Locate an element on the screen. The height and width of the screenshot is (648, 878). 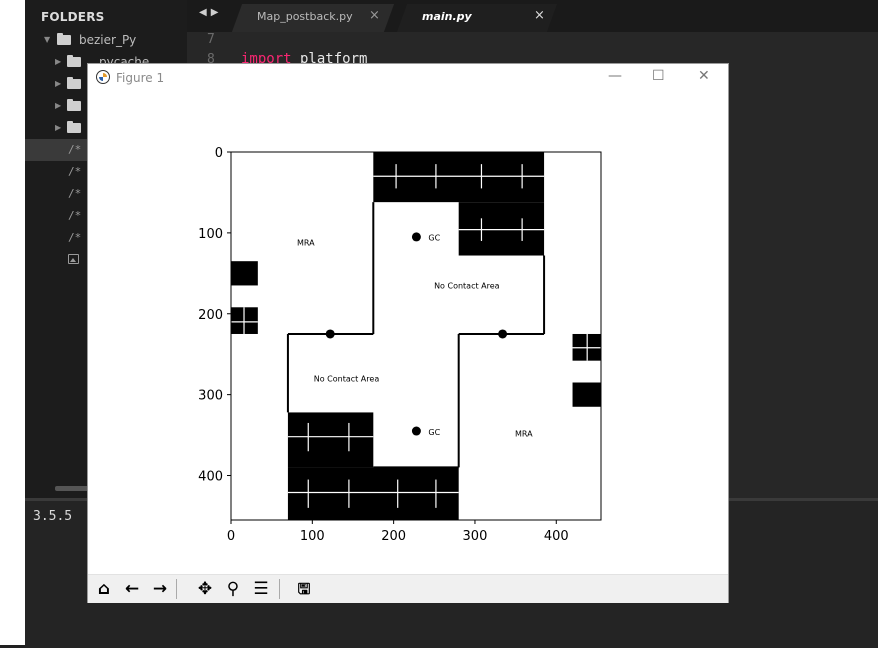
x-tick-label: 100 is located at coordinates (312, 536).